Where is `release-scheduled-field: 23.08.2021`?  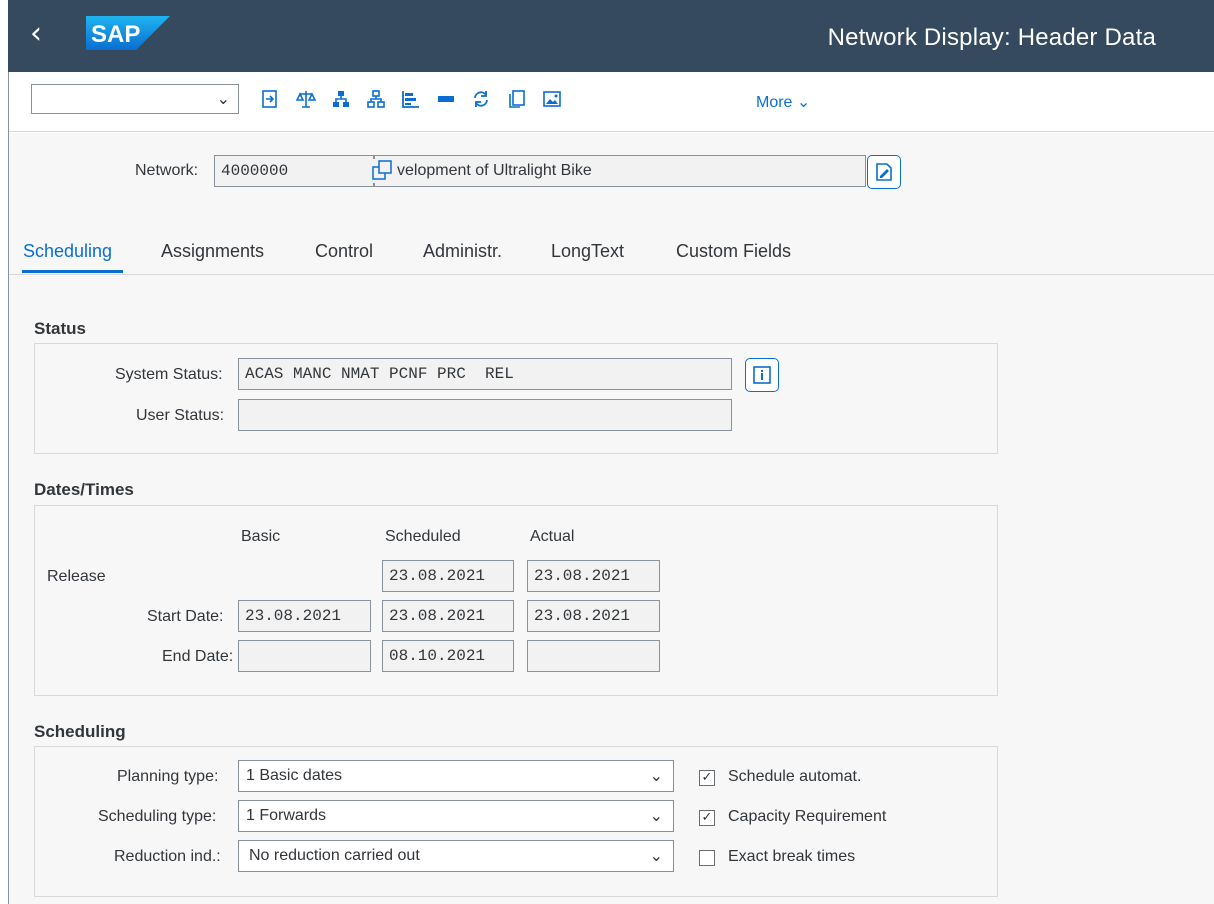 release-scheduled-field: 23.08.2021 is located at coordinates (448, 576).